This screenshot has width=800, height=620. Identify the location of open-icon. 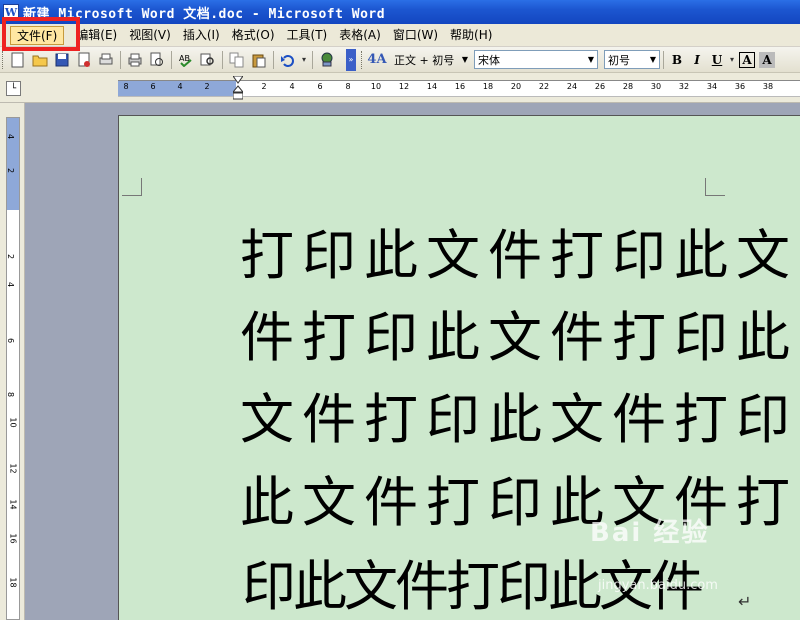
(40, 60).